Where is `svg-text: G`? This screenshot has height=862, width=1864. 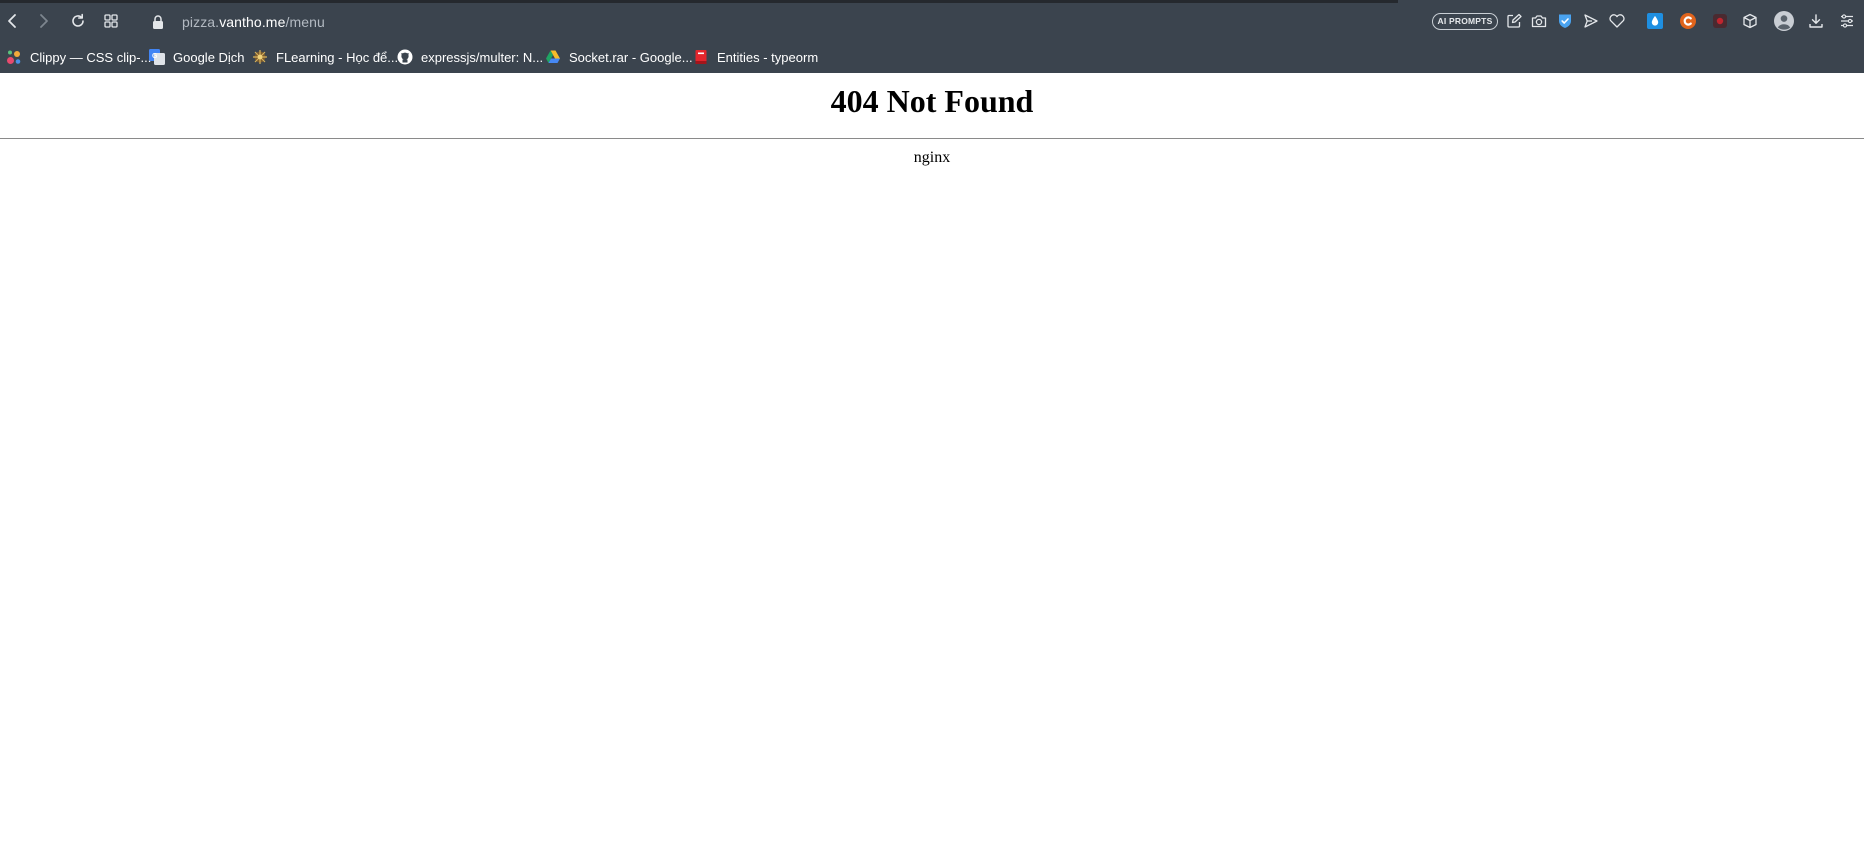
svg-text: G is located at coordinates (155, 56).